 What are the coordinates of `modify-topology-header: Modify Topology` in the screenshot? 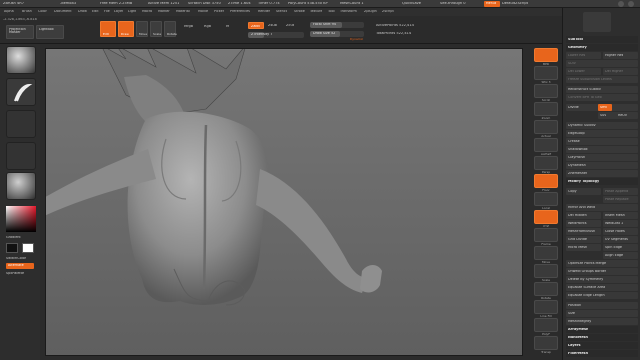 It's located at (602, 181).